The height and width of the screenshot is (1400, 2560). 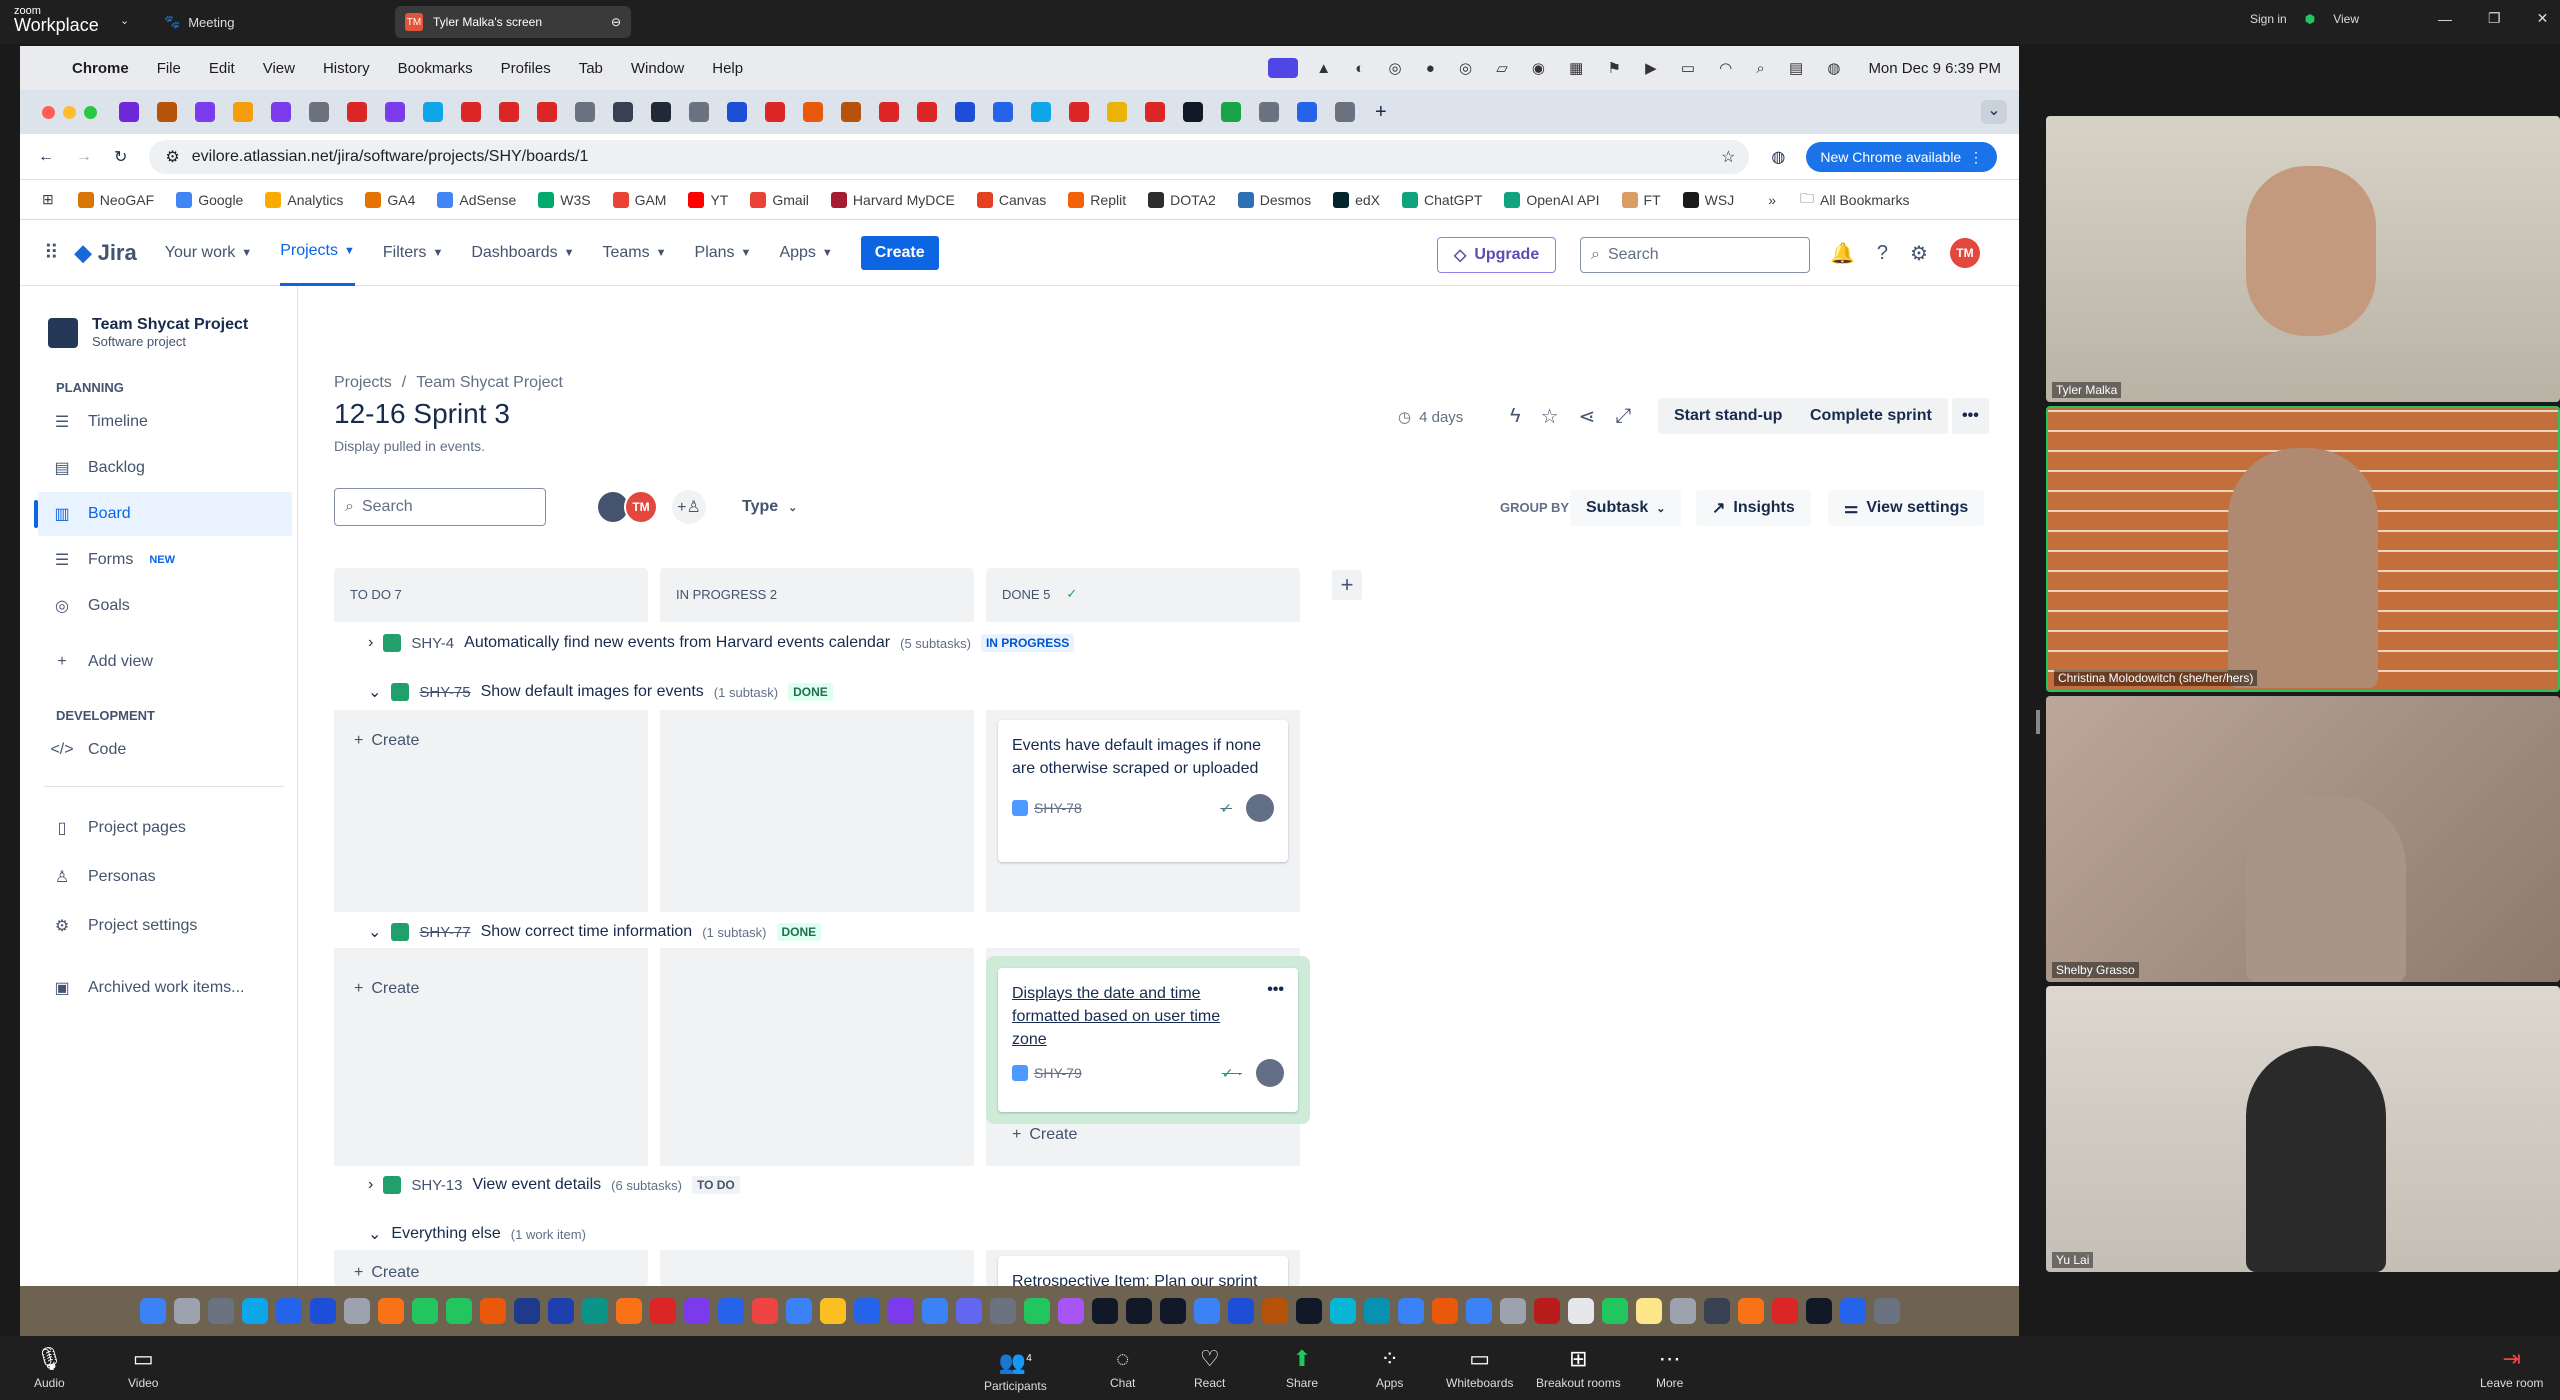 What do you see at coordinates (1122, 1369) in the screenshot?
I see `chat-button: ◌ Chat` at bounding box center [1122, 1369].